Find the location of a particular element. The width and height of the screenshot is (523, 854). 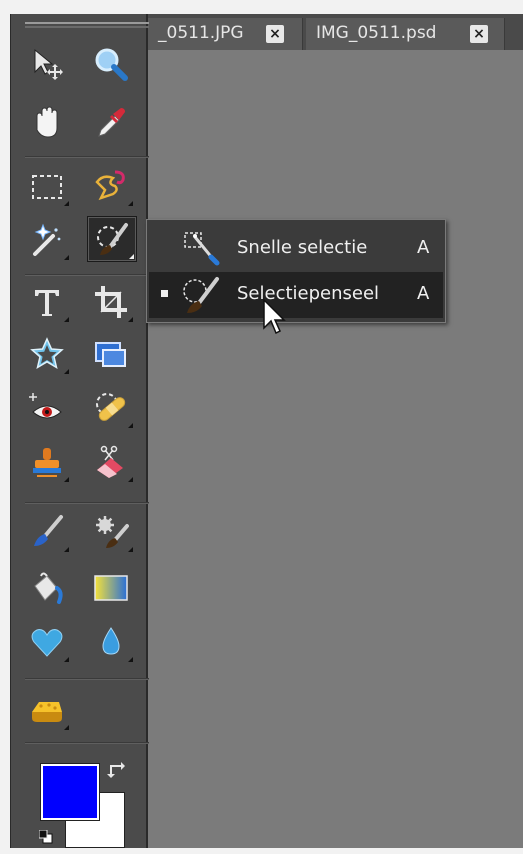

recompose-tool-button is located at coordinates (111, 354).